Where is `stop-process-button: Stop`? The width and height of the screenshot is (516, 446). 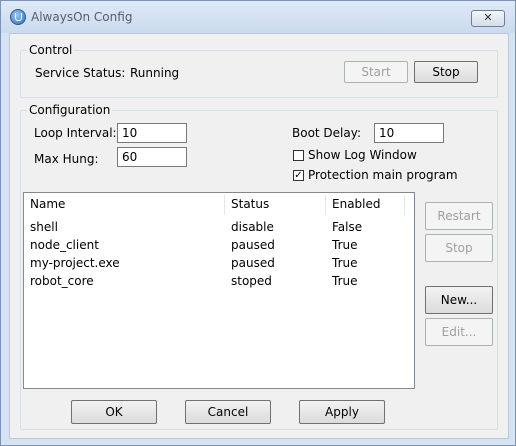 stop-process-button: Stop is located at coordinates (459, 248).